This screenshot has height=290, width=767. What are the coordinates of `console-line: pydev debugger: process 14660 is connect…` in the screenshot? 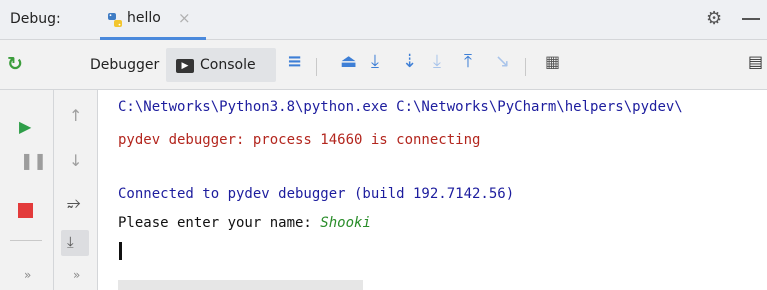 It's located at (299, 140).